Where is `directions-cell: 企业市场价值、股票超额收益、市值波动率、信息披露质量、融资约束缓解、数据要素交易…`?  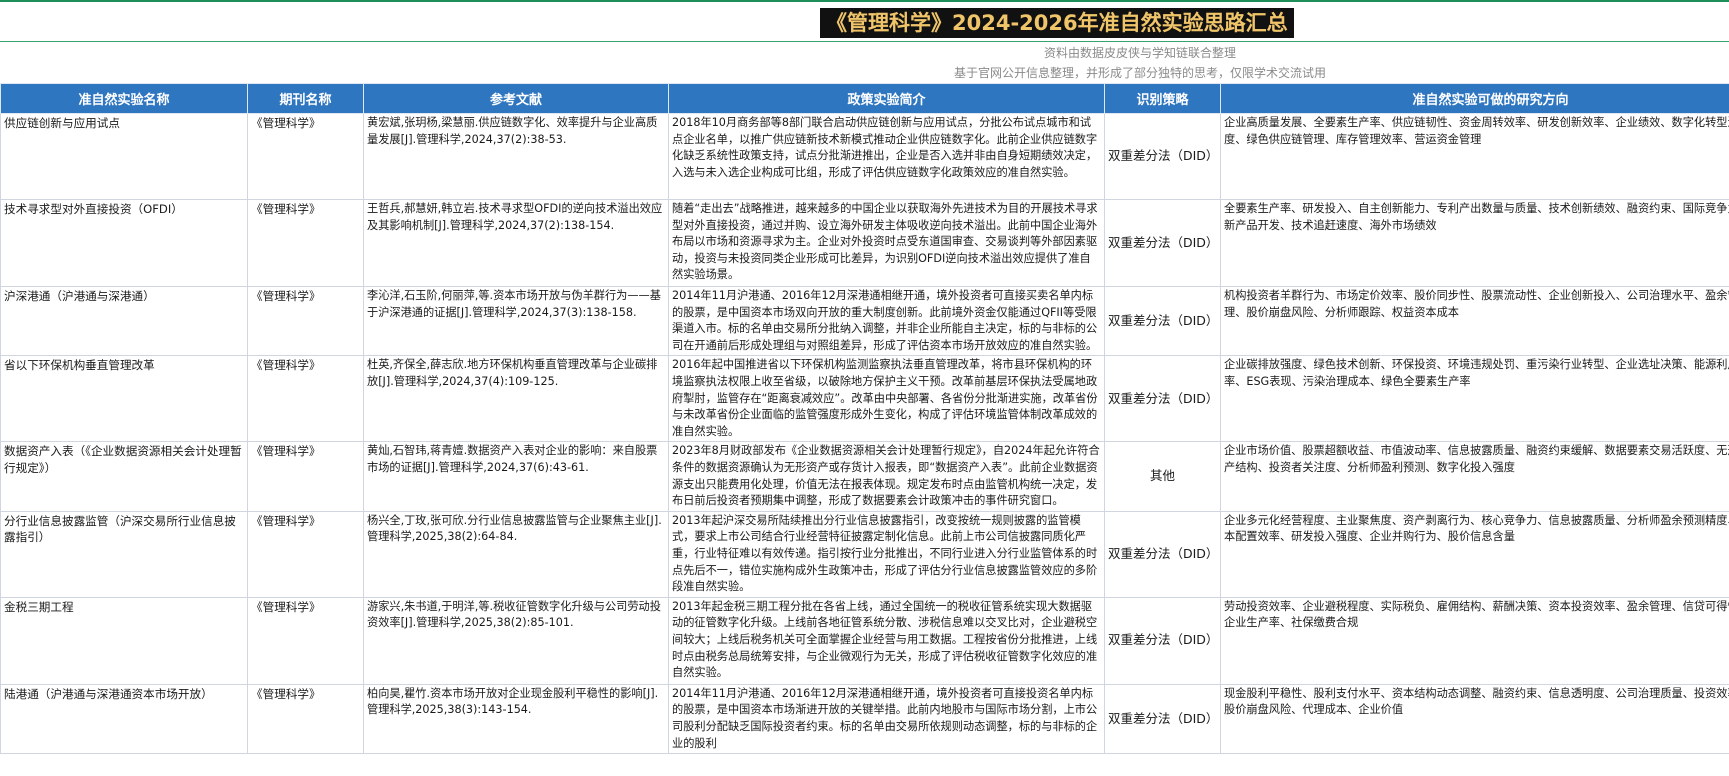
directions-cell: 企业市场价值、股票超额收益、市值波动率、信息披露质量、融资约束缓解、数据要素交易… is located at coordinates (1474, 476).